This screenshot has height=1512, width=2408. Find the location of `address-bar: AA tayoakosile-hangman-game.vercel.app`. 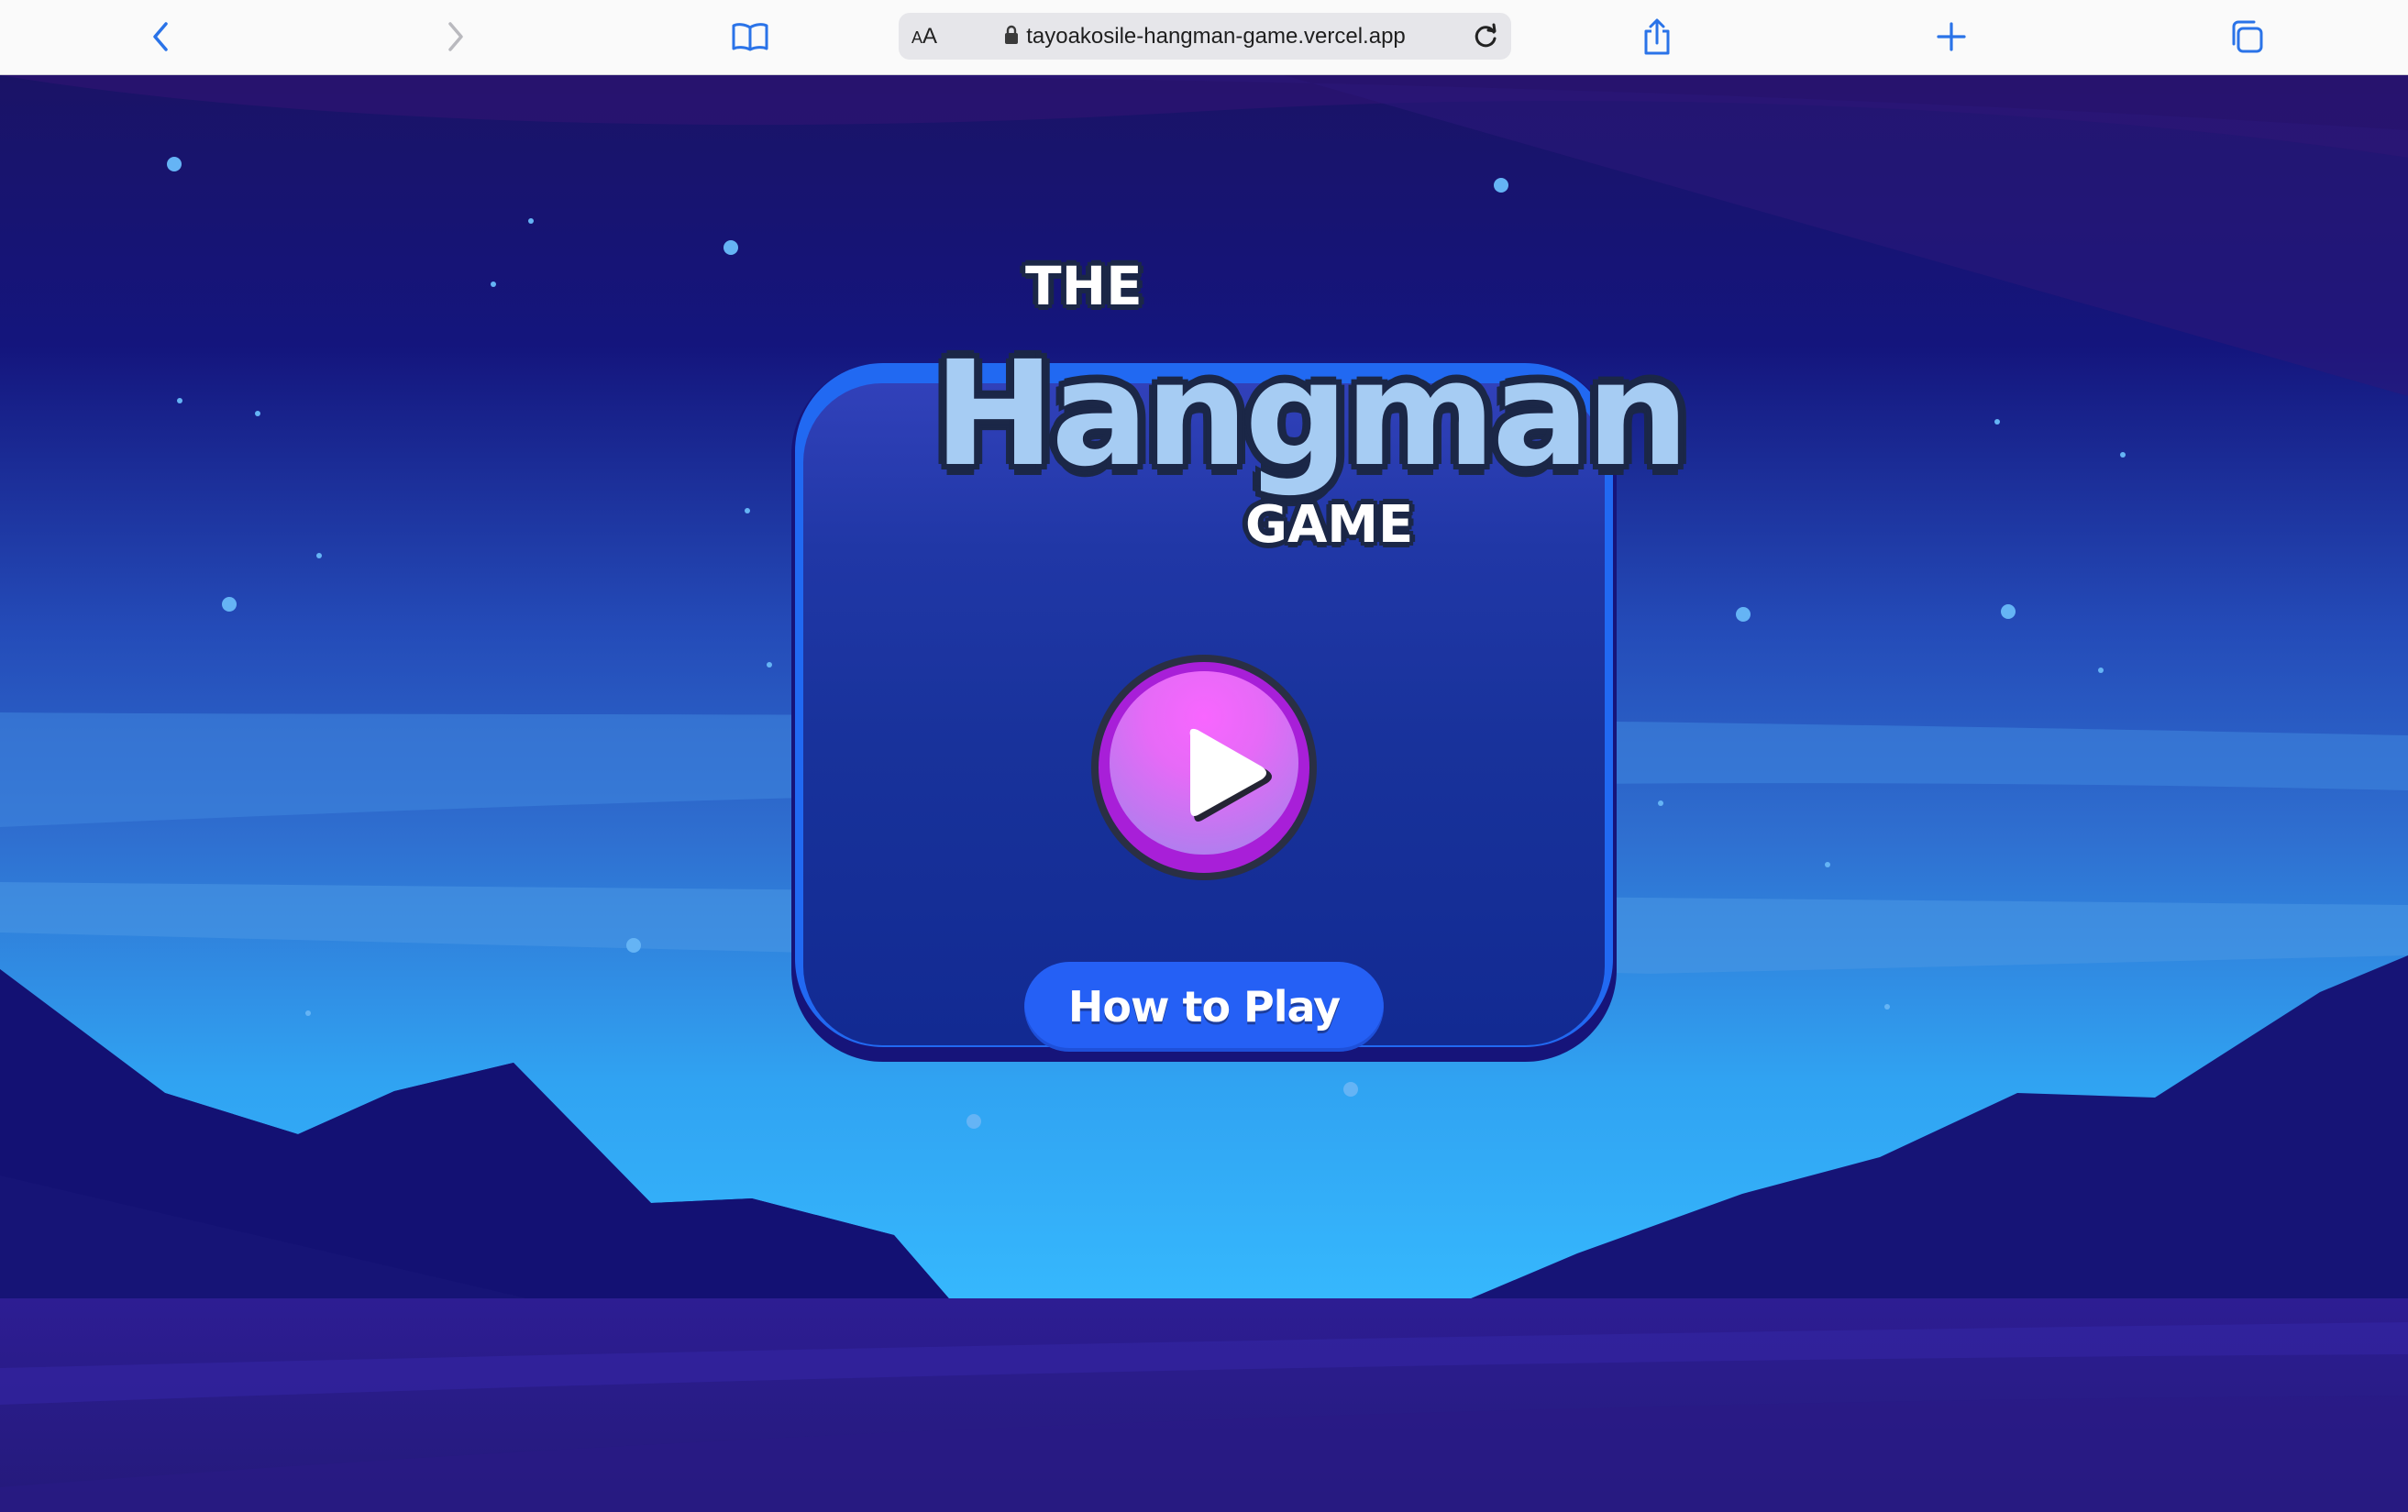

address-bar: AA tayoakosile-hangman-game.vercel.app is located at coordinates (1205, 36).